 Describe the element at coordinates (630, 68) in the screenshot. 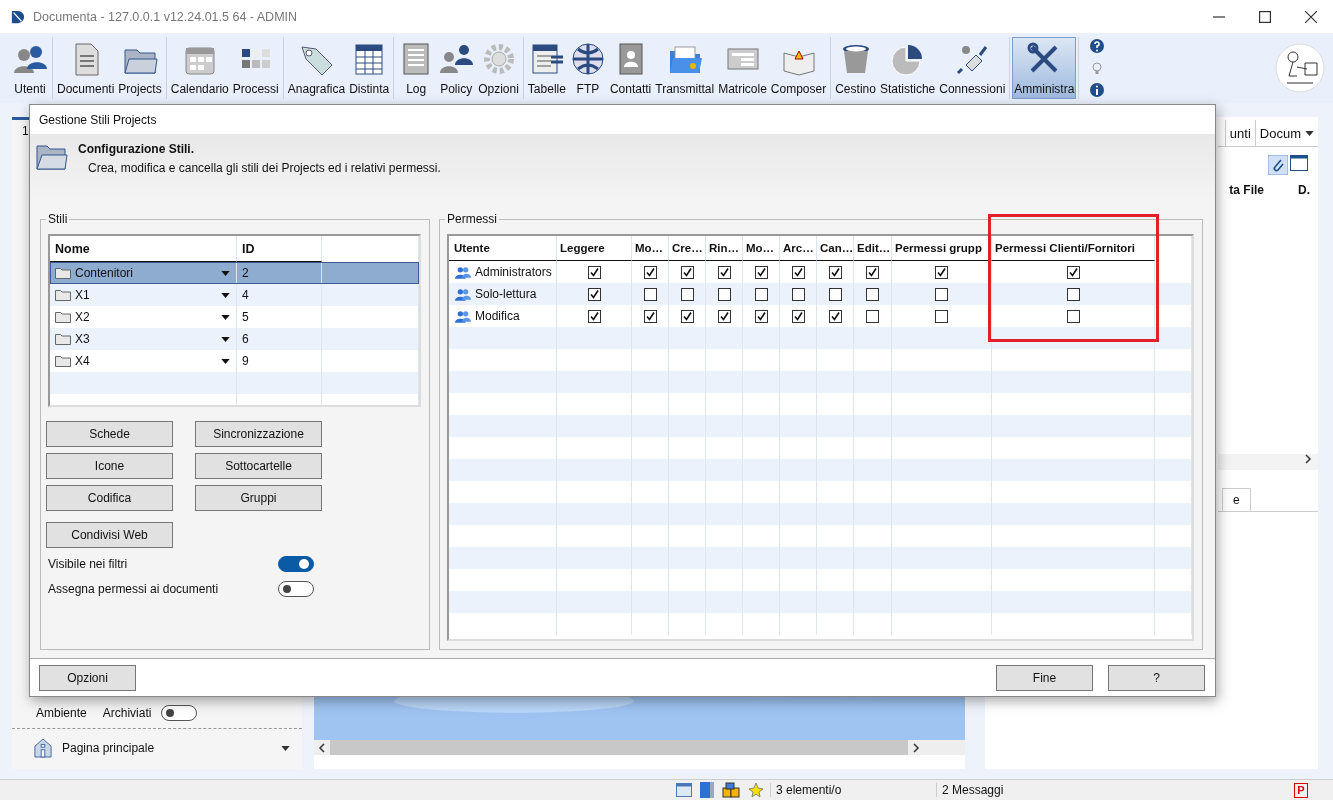

I see `toolbar-button: Contatti` at that location.